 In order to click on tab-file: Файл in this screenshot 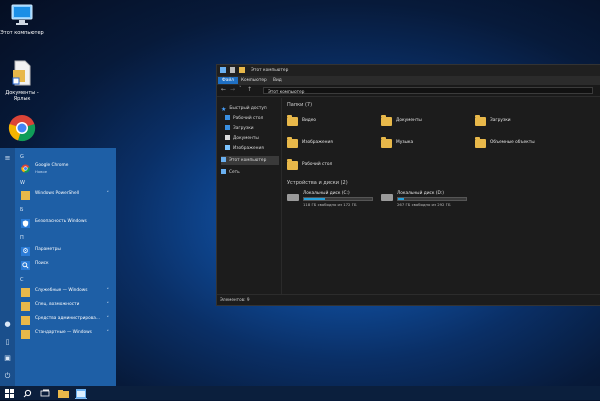, I will do `click(228, 80)`.